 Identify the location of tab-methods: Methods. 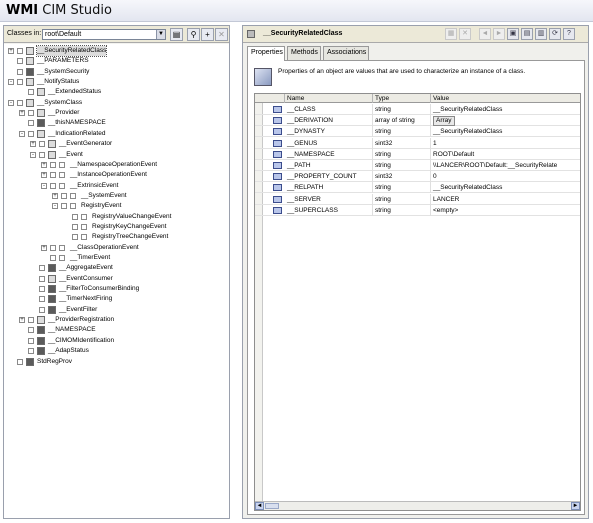
(304, 53).